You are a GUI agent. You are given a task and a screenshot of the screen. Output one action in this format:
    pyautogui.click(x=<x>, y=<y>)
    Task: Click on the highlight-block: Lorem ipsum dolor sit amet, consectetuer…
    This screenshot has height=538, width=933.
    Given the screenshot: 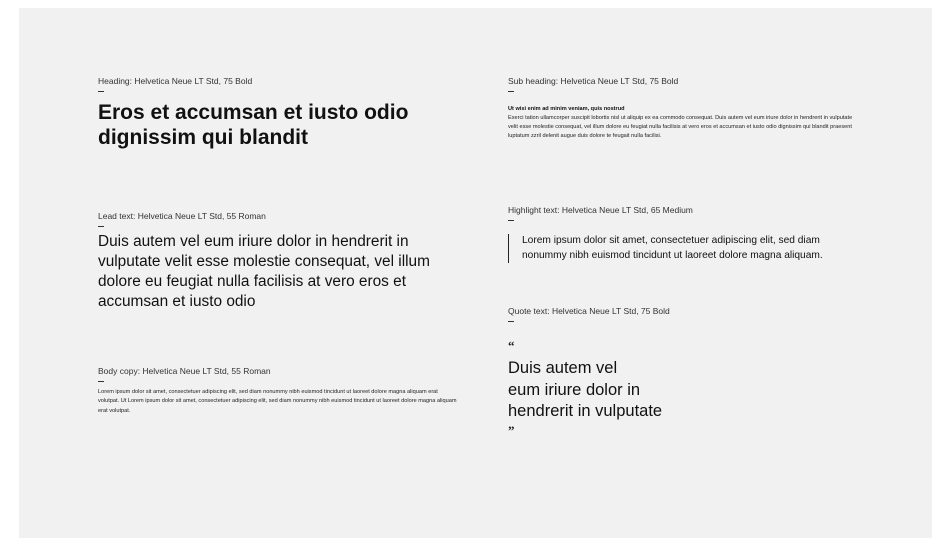 What is the action you would take?
    pyautogui.click(x=685, y=248)
    